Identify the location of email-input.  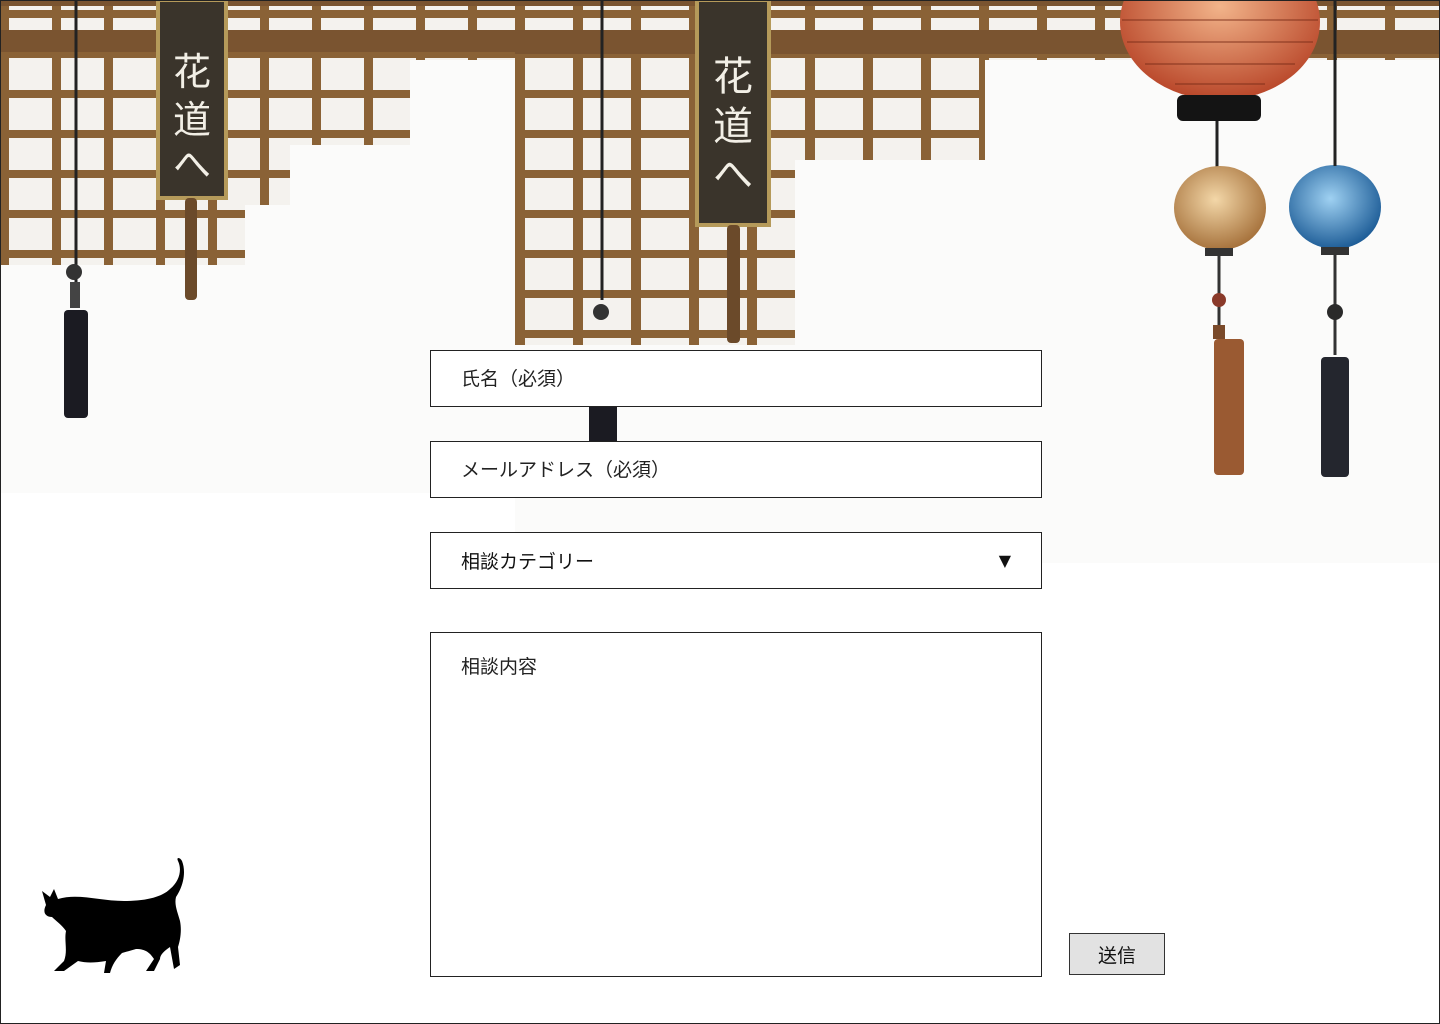
(736, 469).